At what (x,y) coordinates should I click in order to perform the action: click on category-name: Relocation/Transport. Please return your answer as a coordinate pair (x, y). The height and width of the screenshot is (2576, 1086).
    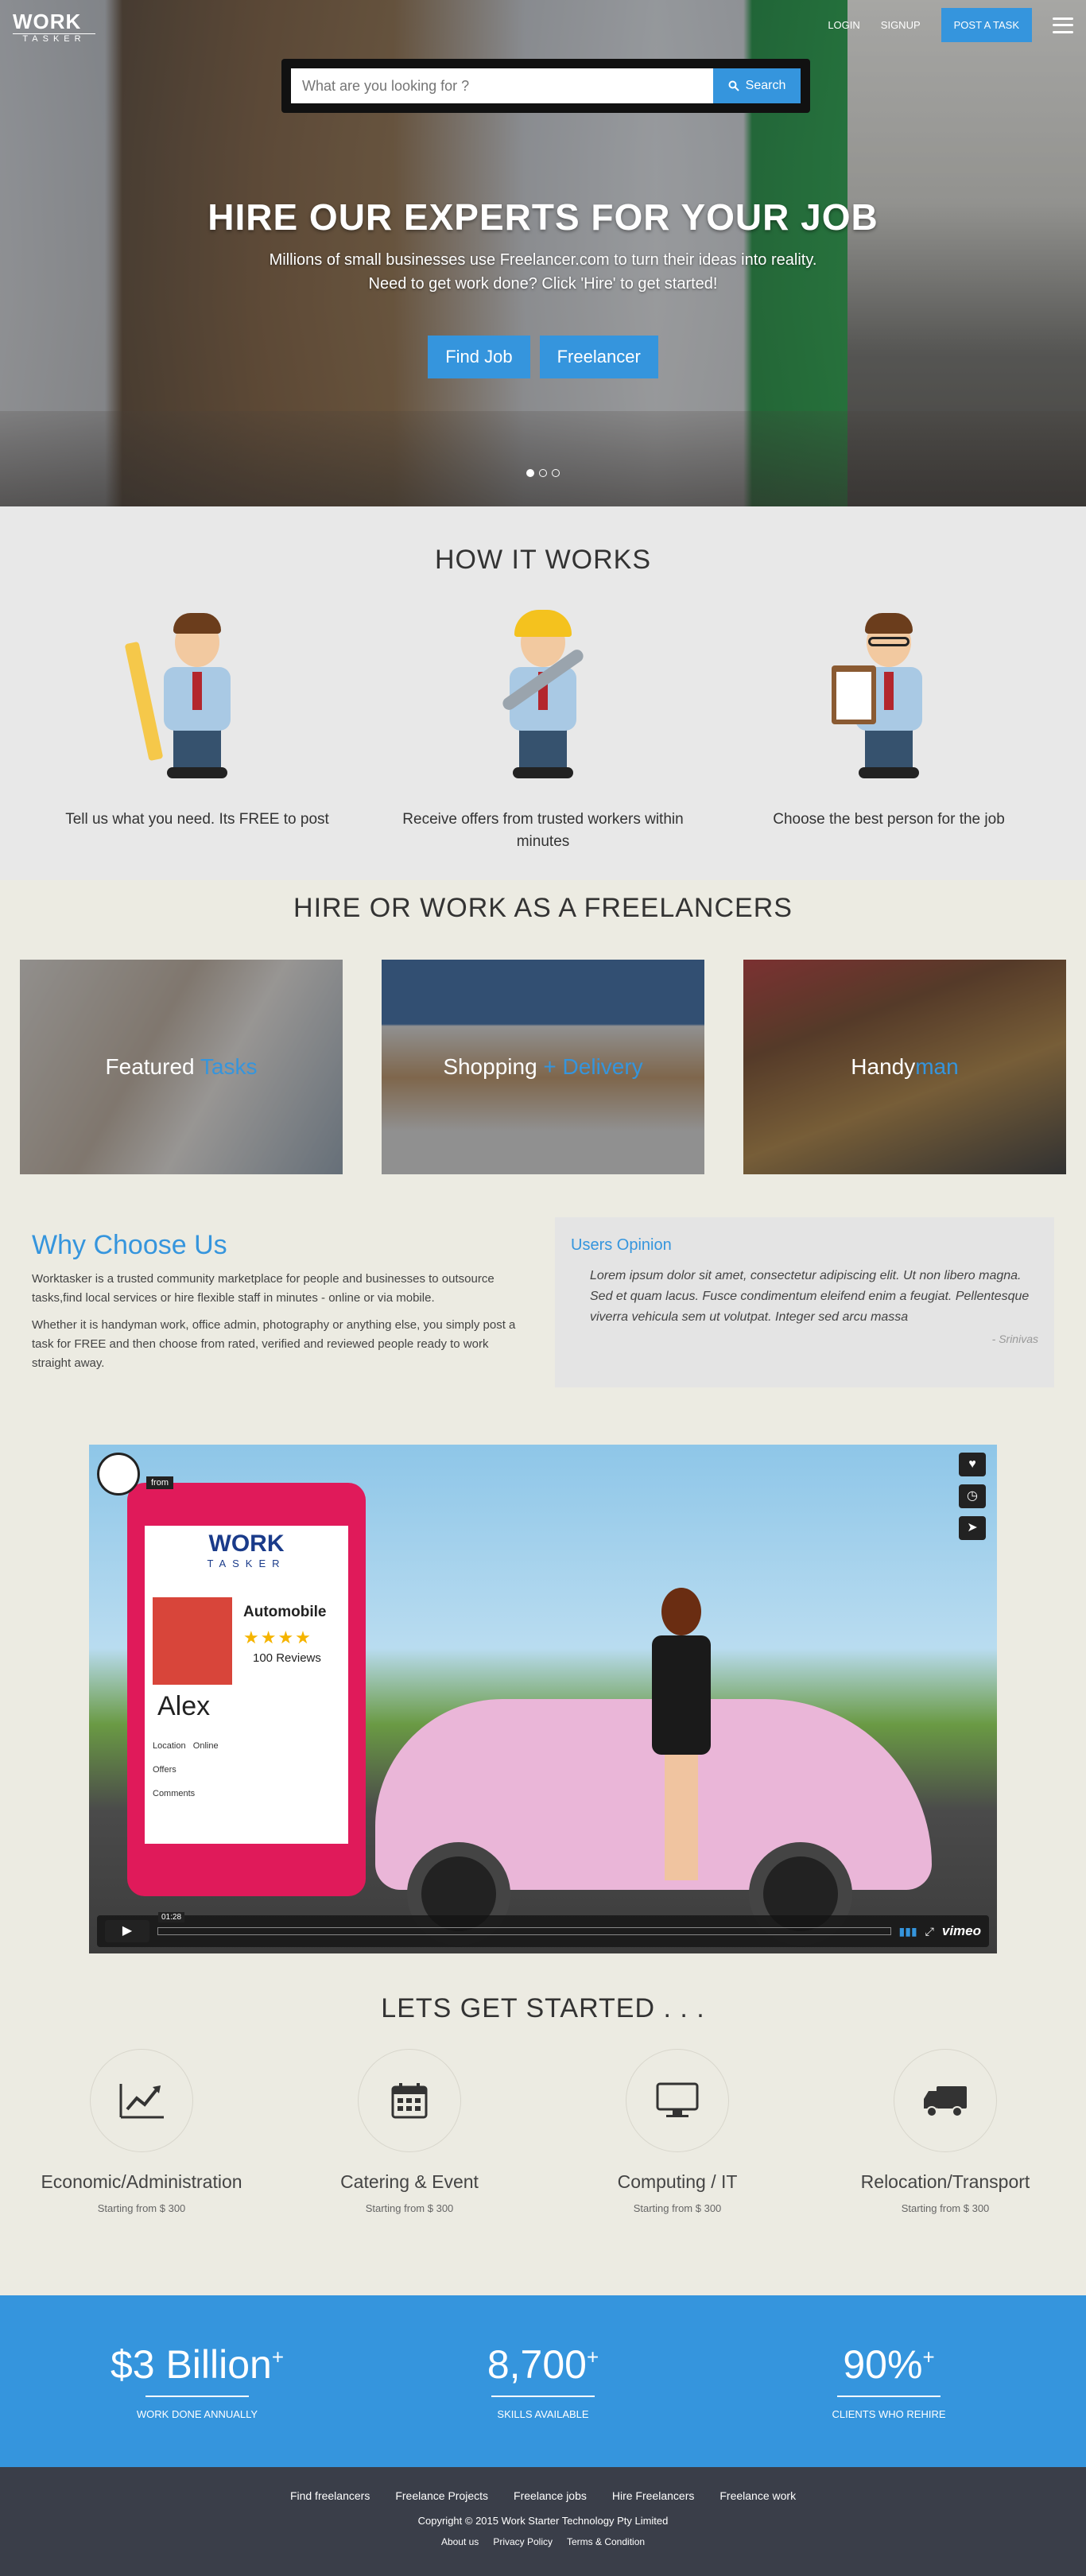
    Looking at the image, I should click on (945, 2181).